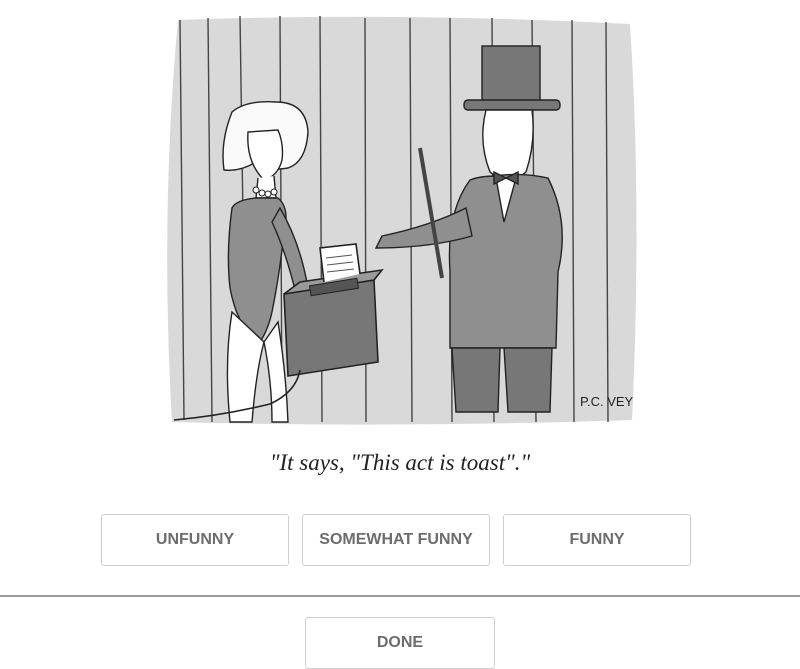  What do you see at coordinates (607, 401) in the screenshot?
I see `cartoon-signature: P.C. VEY` at bounding box center [607, 401].